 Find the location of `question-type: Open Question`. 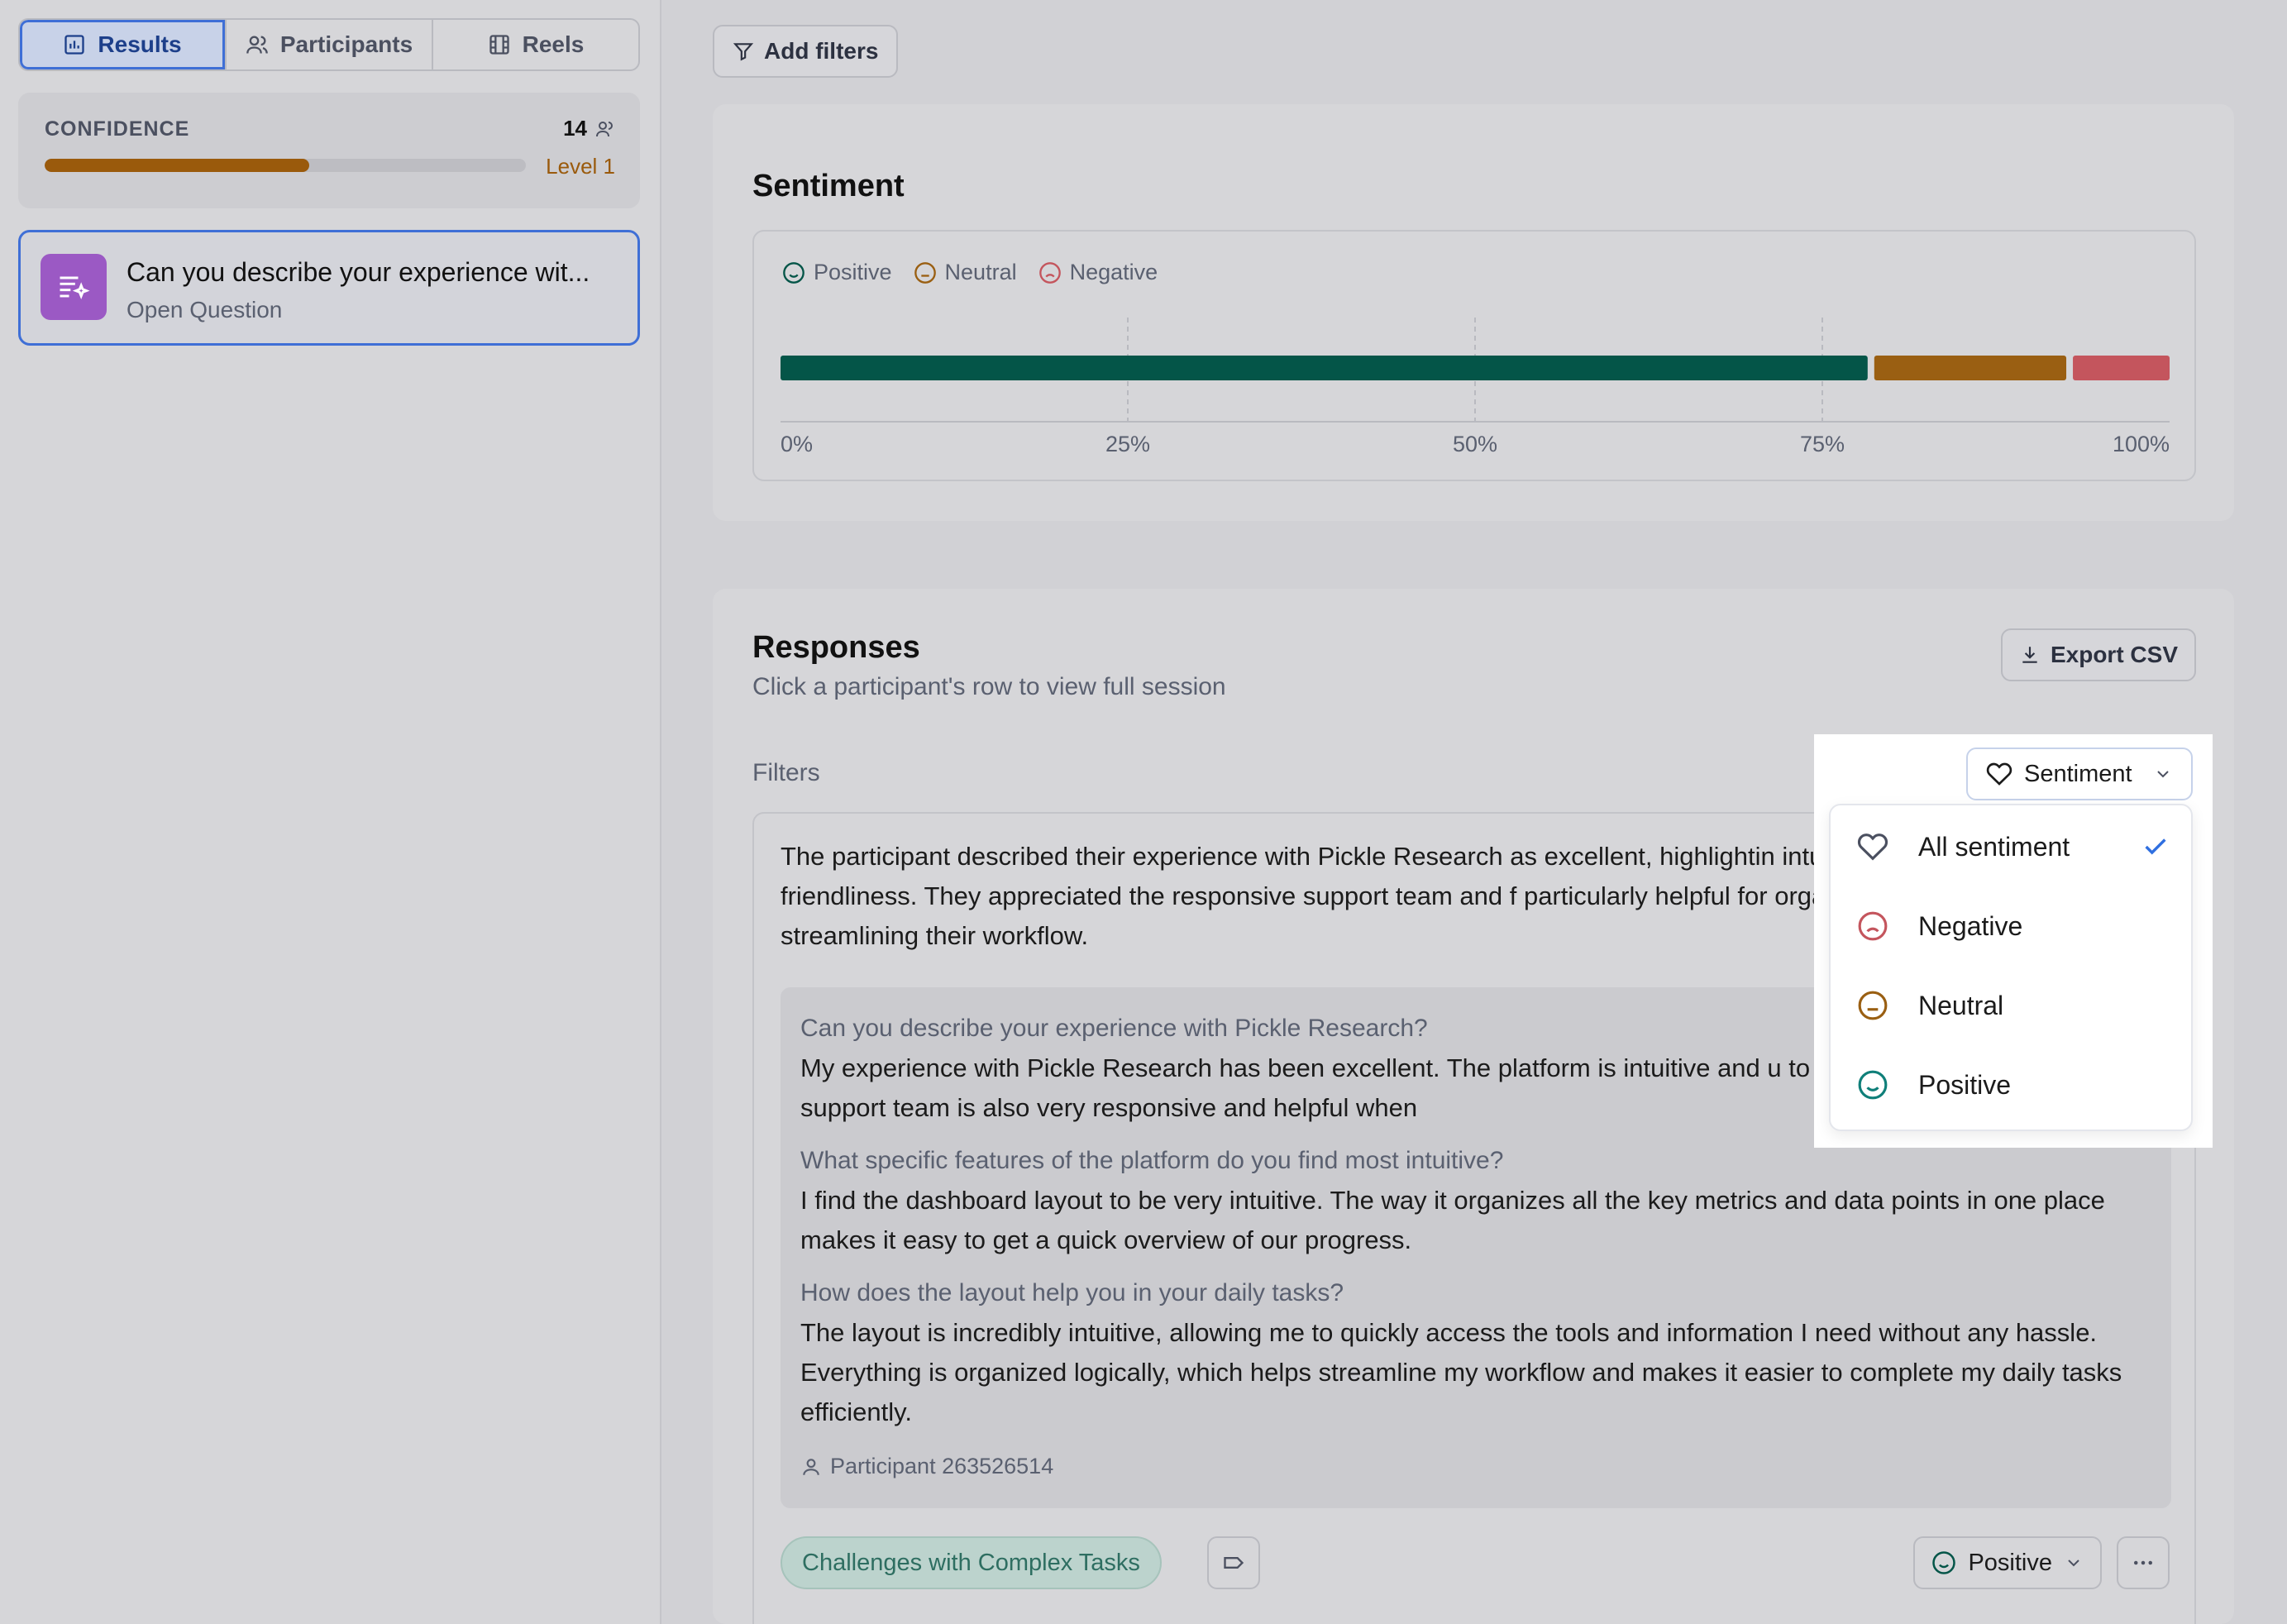

question-type: Open Question is located at coordinates (205, 309).